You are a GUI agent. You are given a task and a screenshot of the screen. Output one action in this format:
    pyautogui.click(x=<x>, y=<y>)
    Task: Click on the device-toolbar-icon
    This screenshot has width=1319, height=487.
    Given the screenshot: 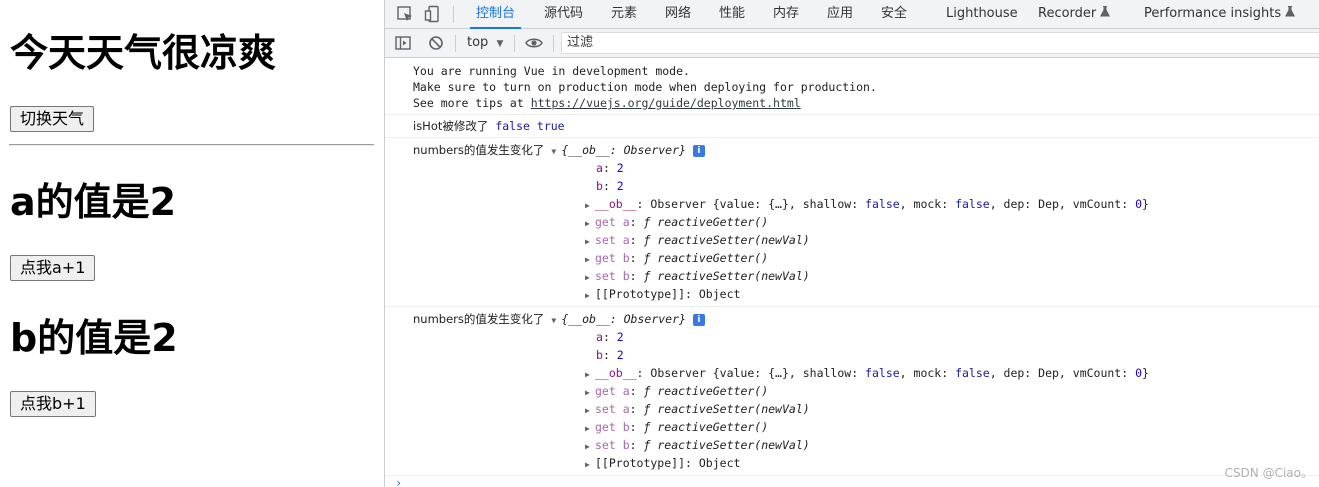 What is the action you would take?
    pyautogui.click(x=433, y=14)
    